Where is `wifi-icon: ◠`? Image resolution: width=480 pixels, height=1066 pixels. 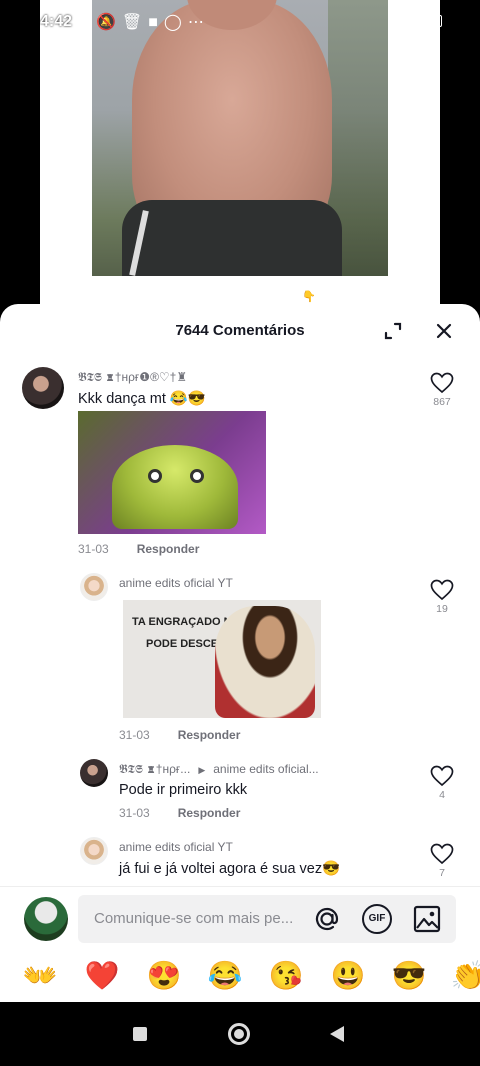 wifi-icon: ◠ is located at coordinates (410, 20).